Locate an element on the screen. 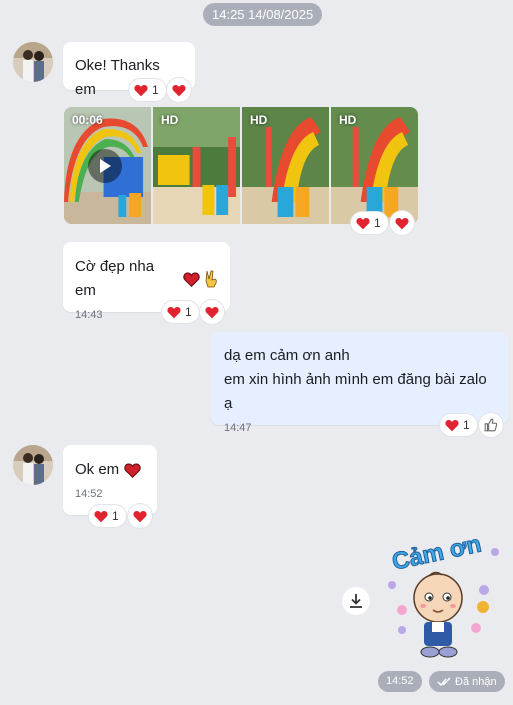 Image resolution: width=513 pixels, height=705 pixels. message-time: 14:52 is located at coordinates (89, 494).